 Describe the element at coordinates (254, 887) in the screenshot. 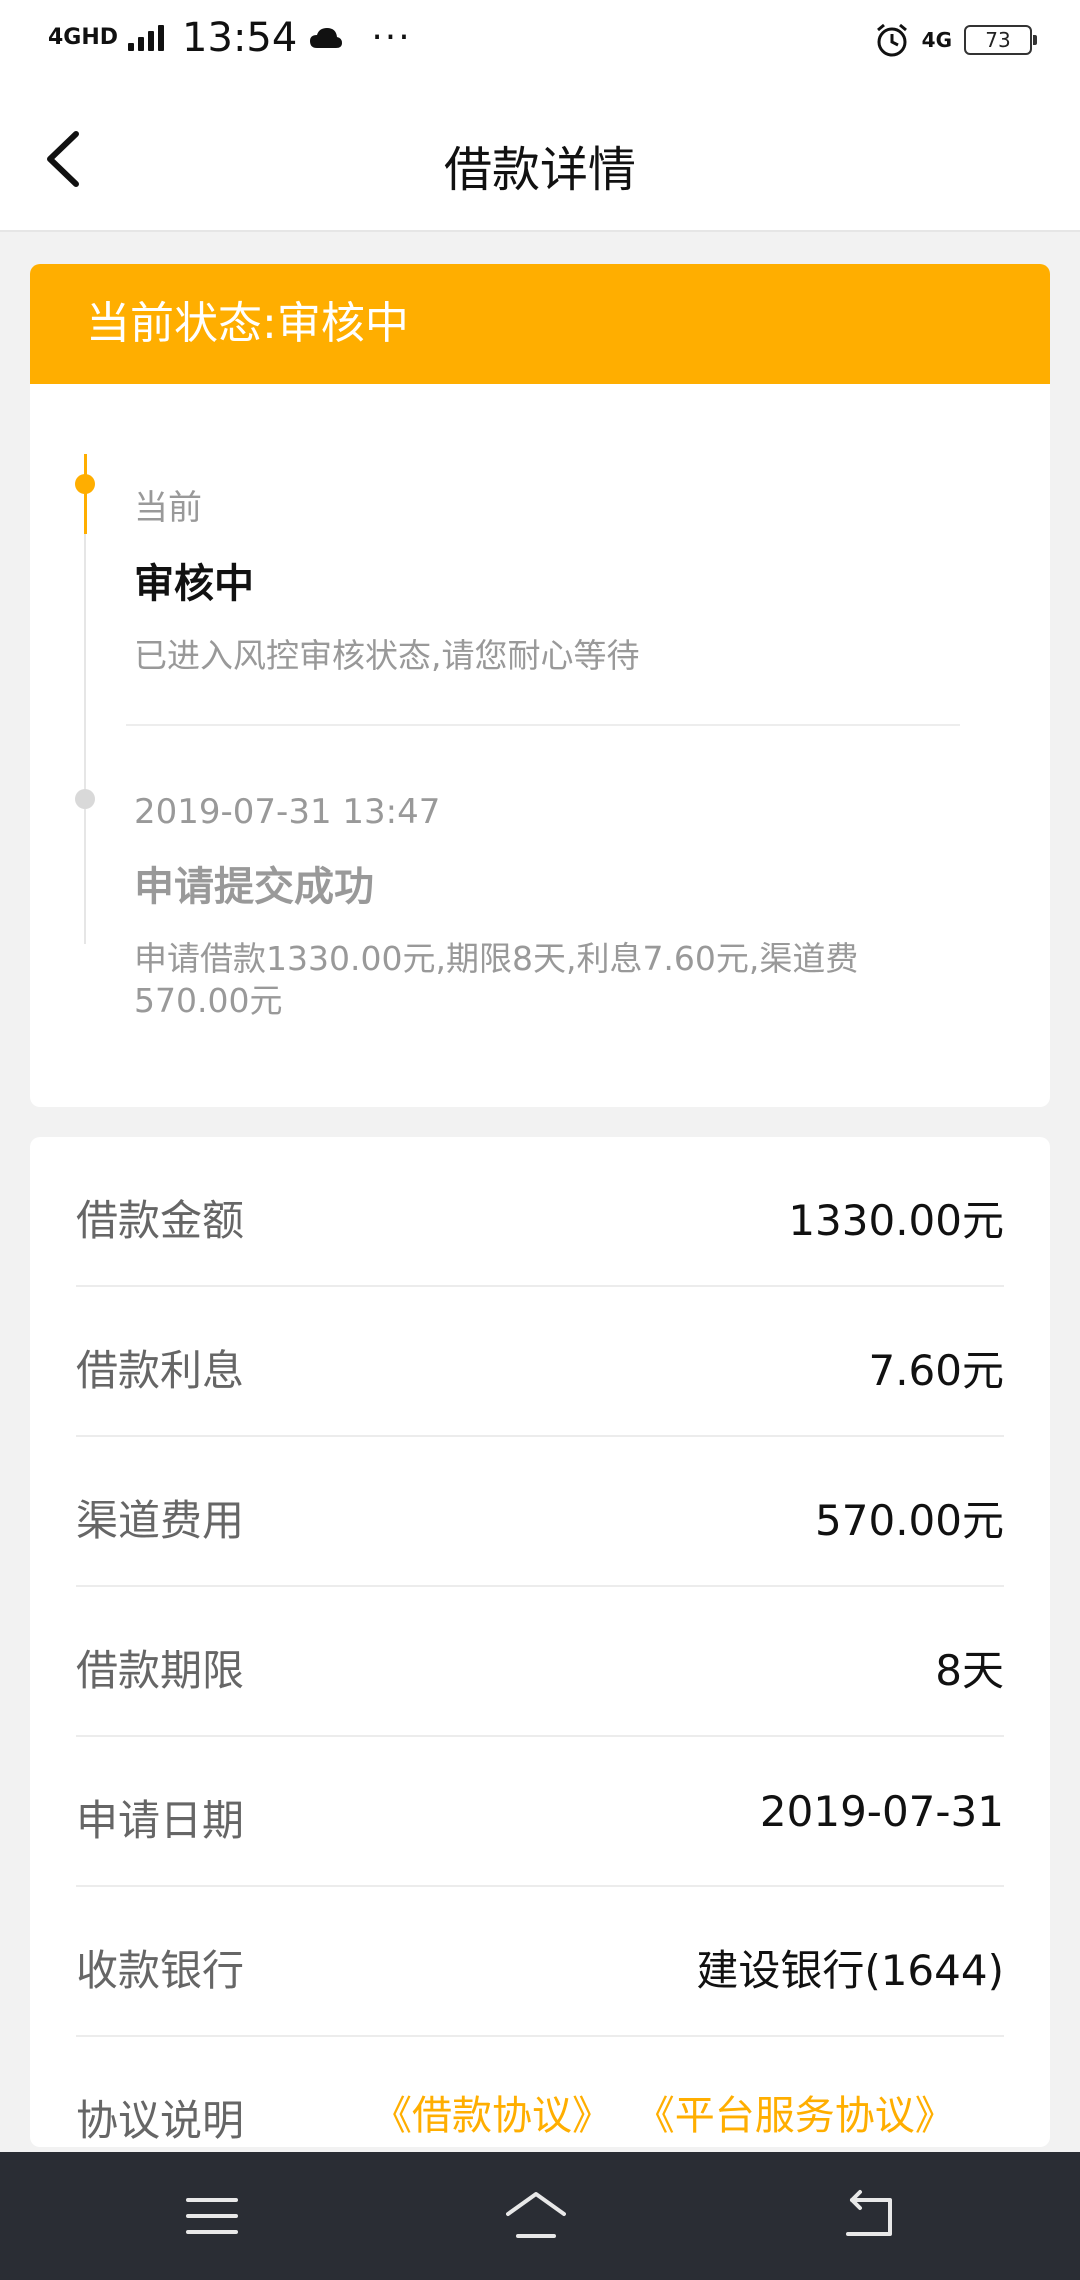

I see `timeline-submitted-title: 申请提交成功` at that location.